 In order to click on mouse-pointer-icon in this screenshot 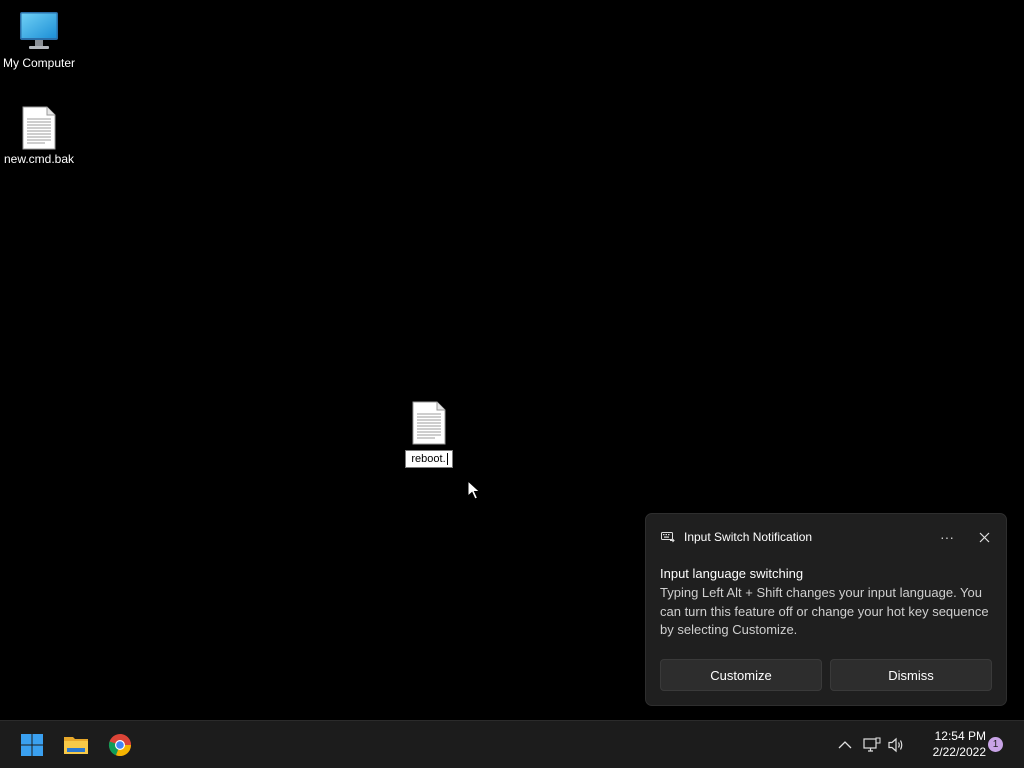, I will do `click(474, 490)`.